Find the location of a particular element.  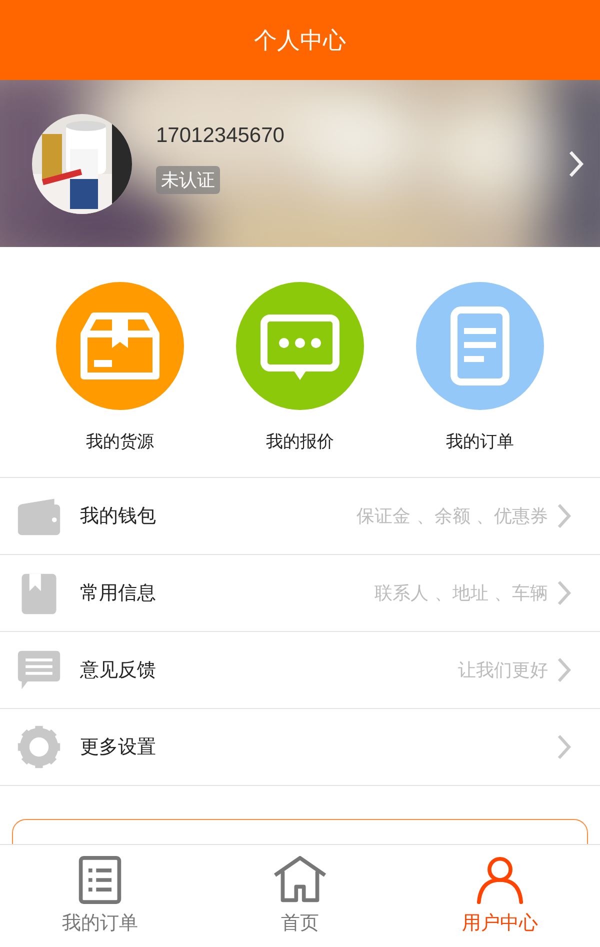

tab: 我的订单 is located at coordinates (100, 896).